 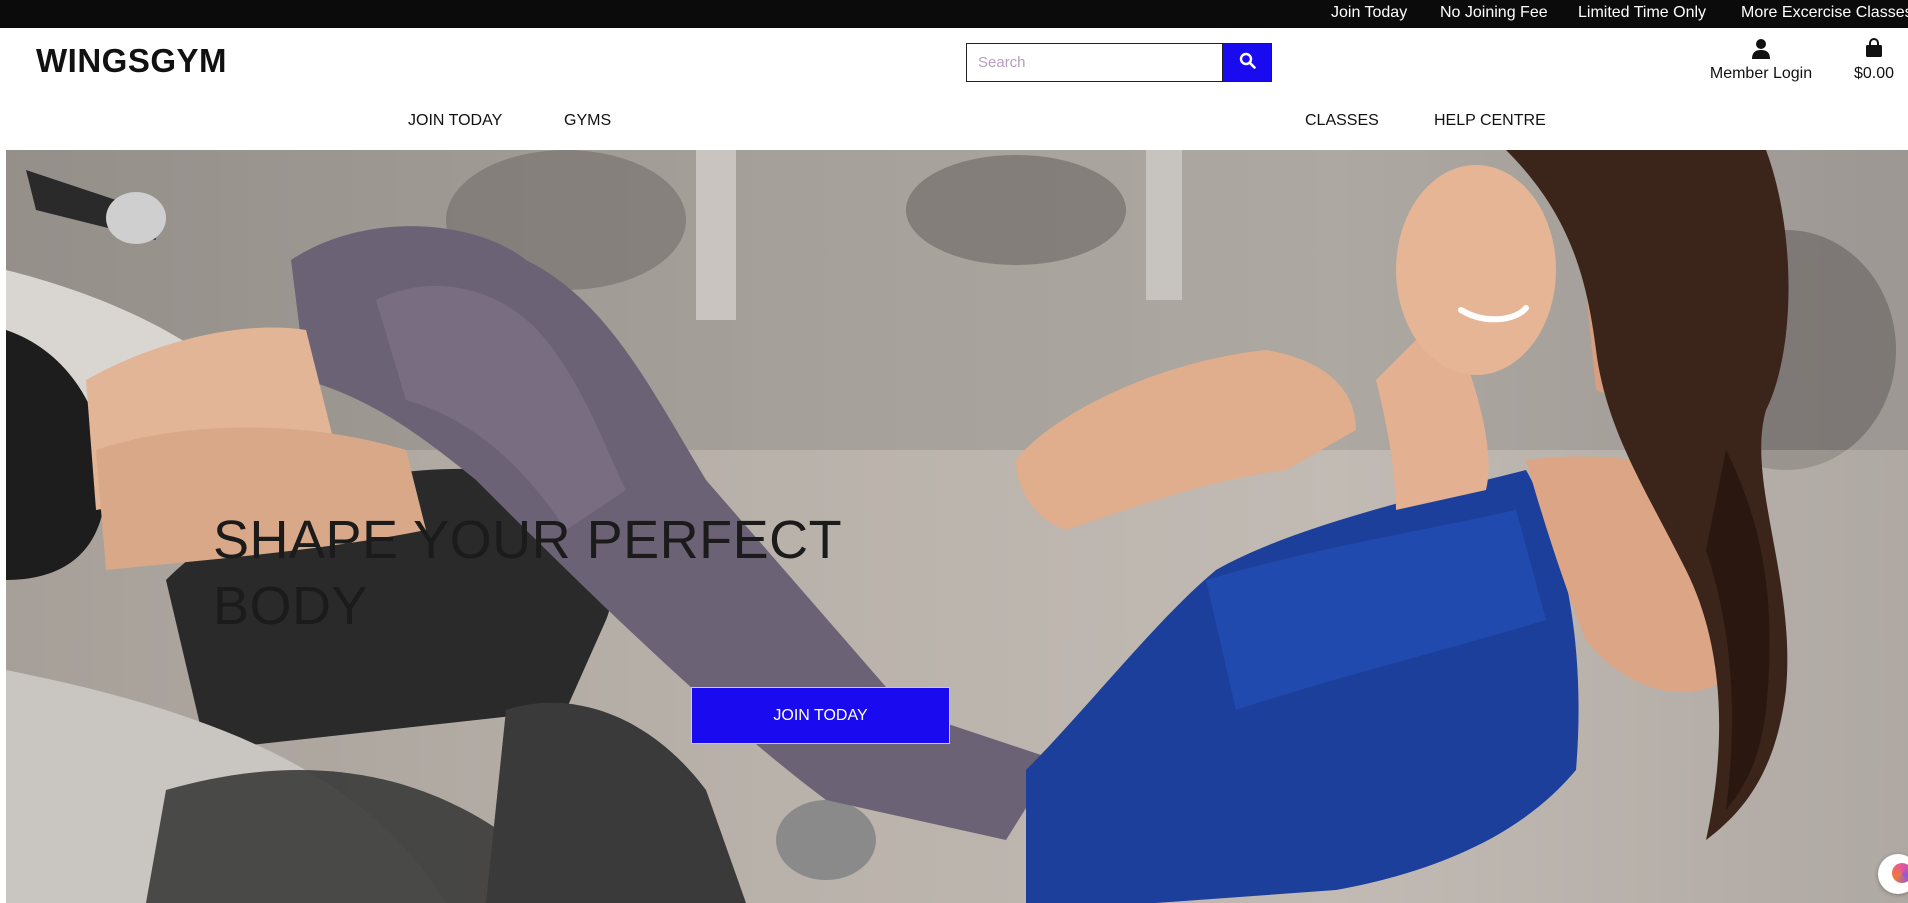 I want to click on promo-item-limited-time: Limited Time Only, so click(x=1642, y=13).